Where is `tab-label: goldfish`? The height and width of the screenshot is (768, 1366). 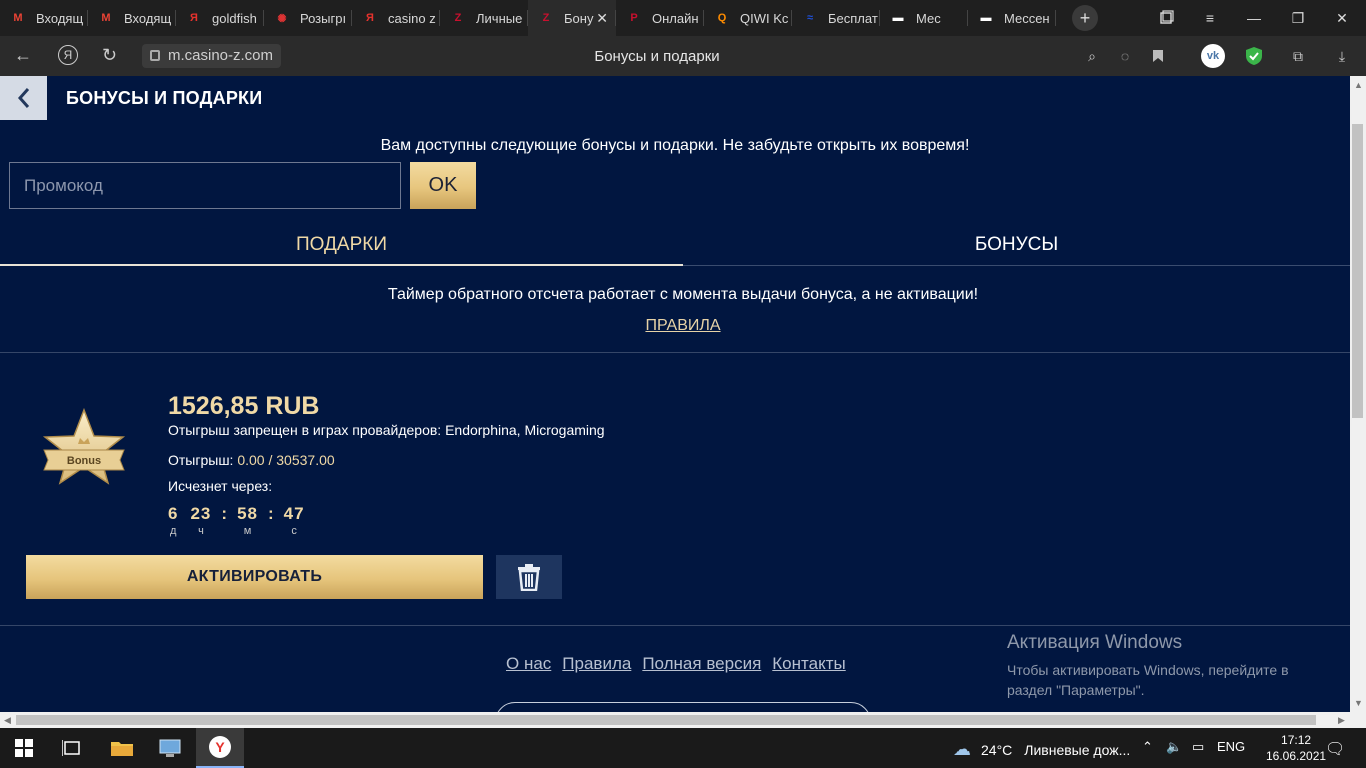
tab-label: goldfish is located at coordinates (234, 18).